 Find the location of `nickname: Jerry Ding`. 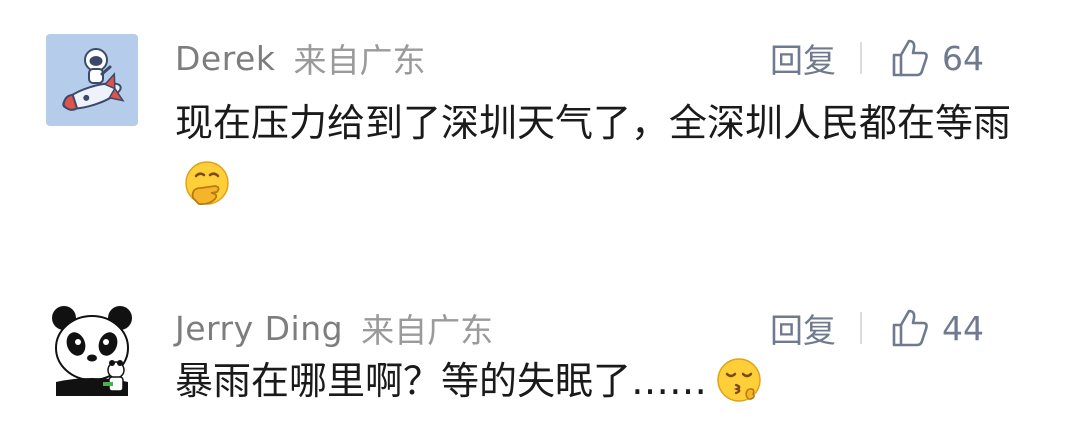

nickname: Jerry Ding is located at coordinates (259, 328).